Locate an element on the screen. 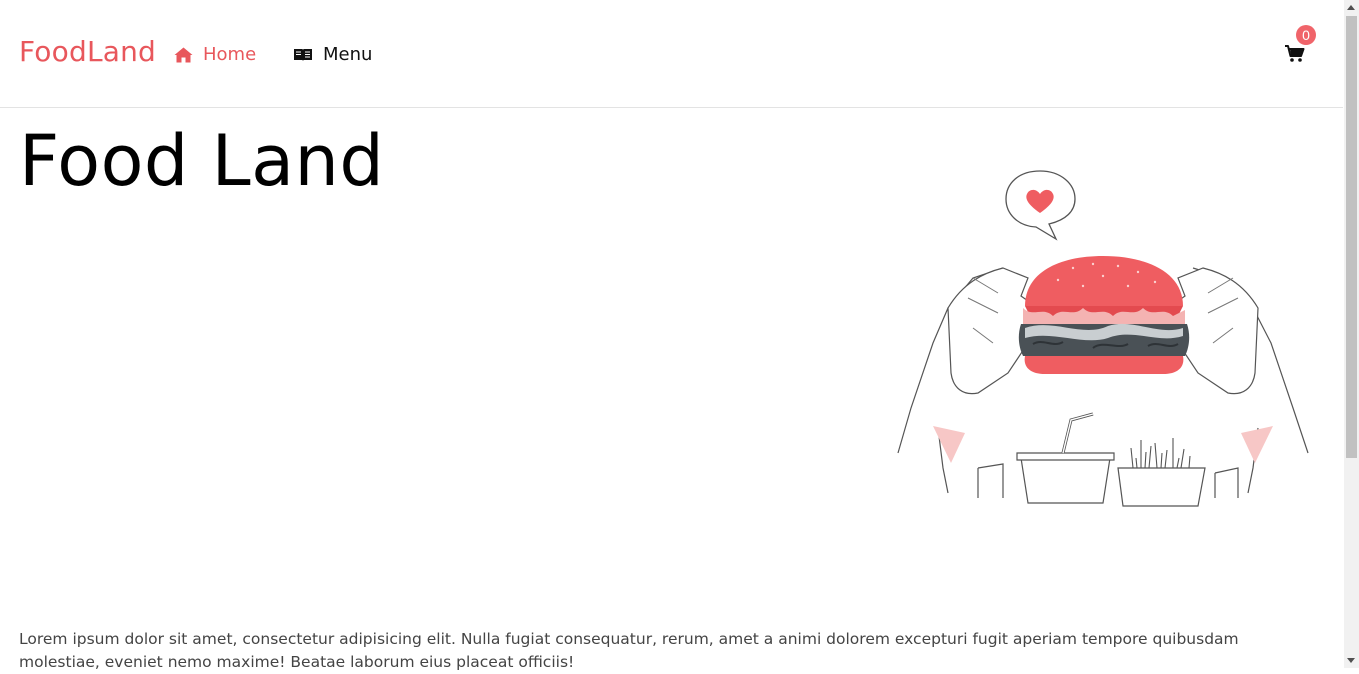  page-scrollbar is located at coordinates (1351, 334).